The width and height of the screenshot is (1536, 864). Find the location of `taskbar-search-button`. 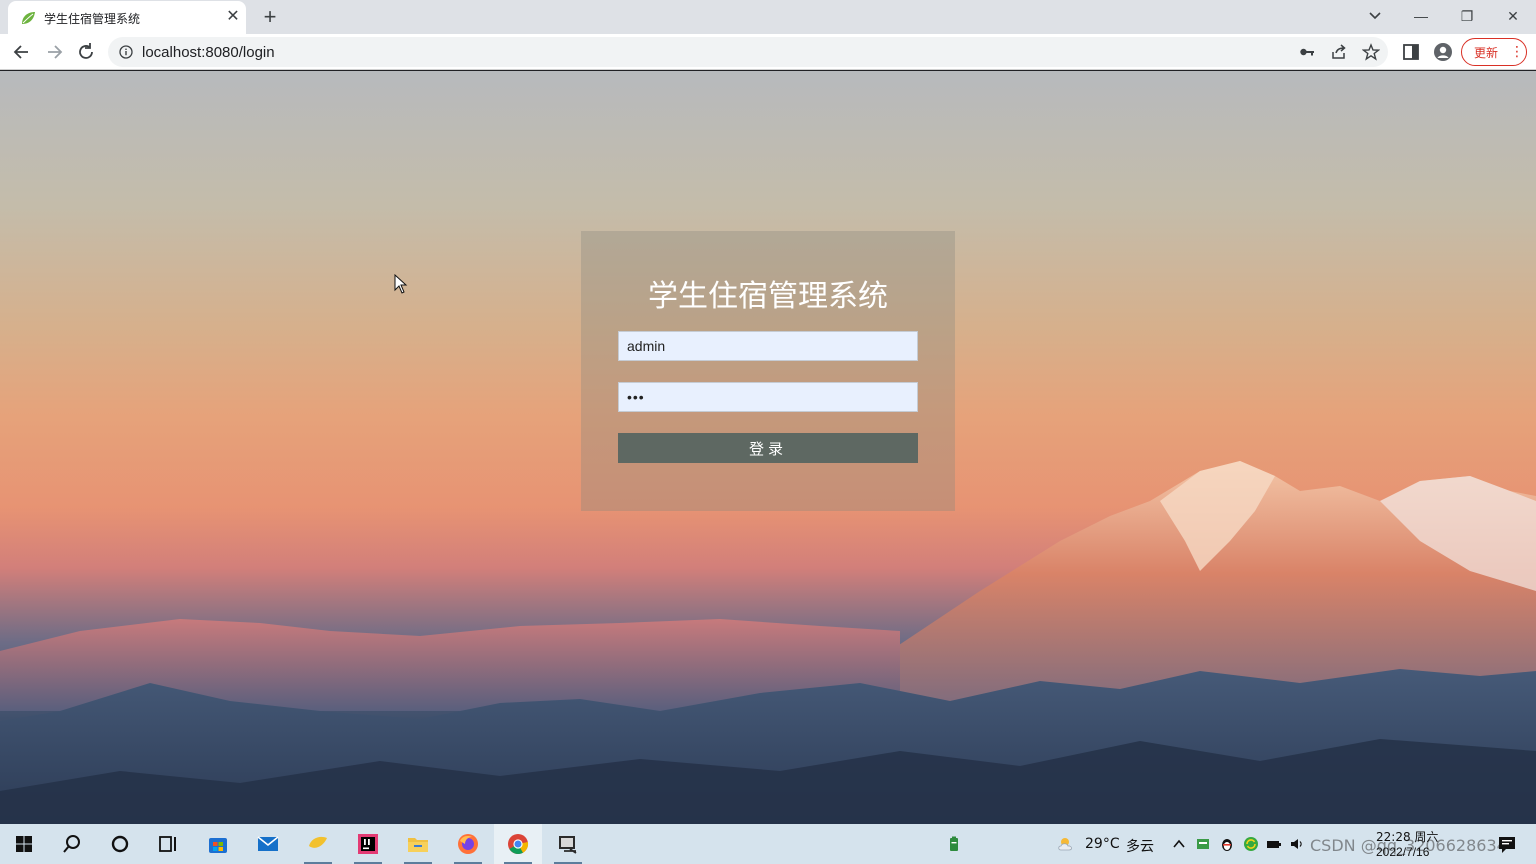

taskbar-search-button is located at coordinates (72, 844).